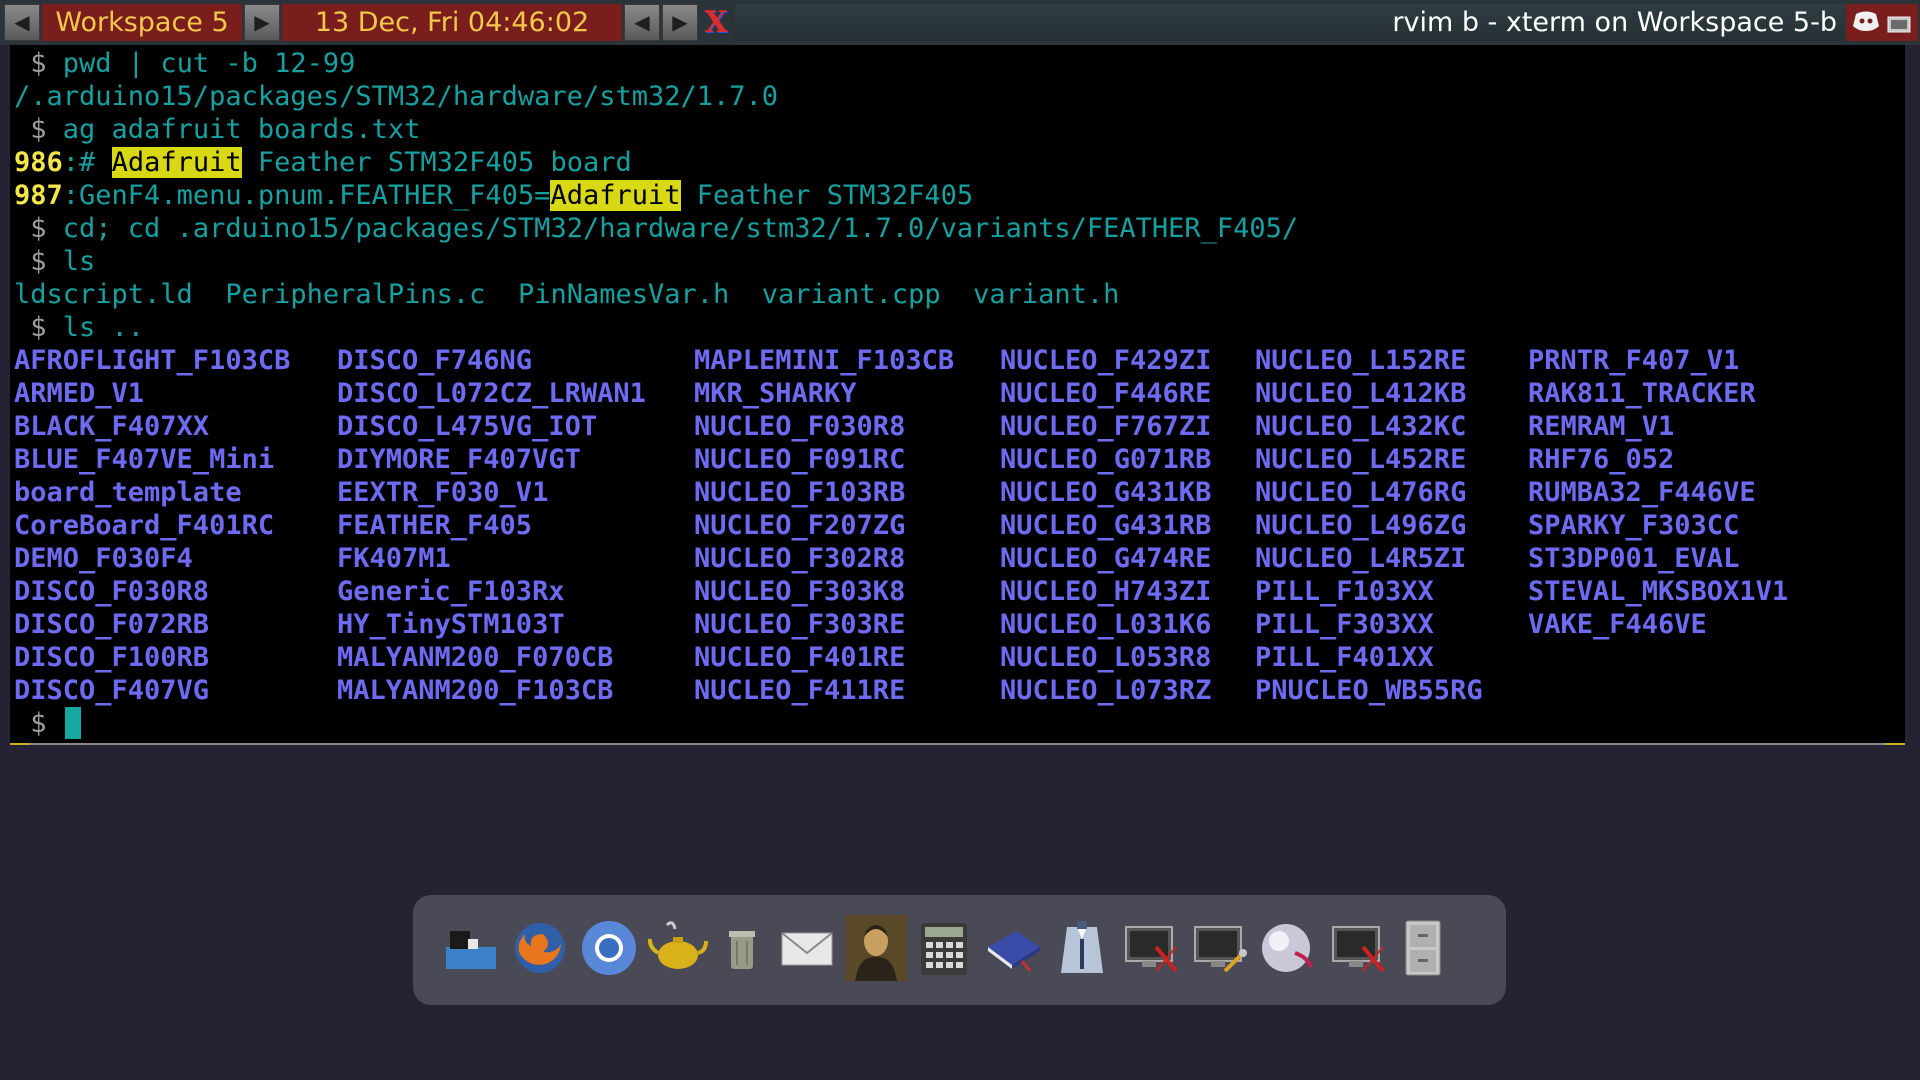 Image resolution: width=1920 pixels, height=1080 pixels. Describe the element at coordinates (1106, 591) in the screenshot. I see `directory-entry: NUCLEO_H743ZI` at that location.